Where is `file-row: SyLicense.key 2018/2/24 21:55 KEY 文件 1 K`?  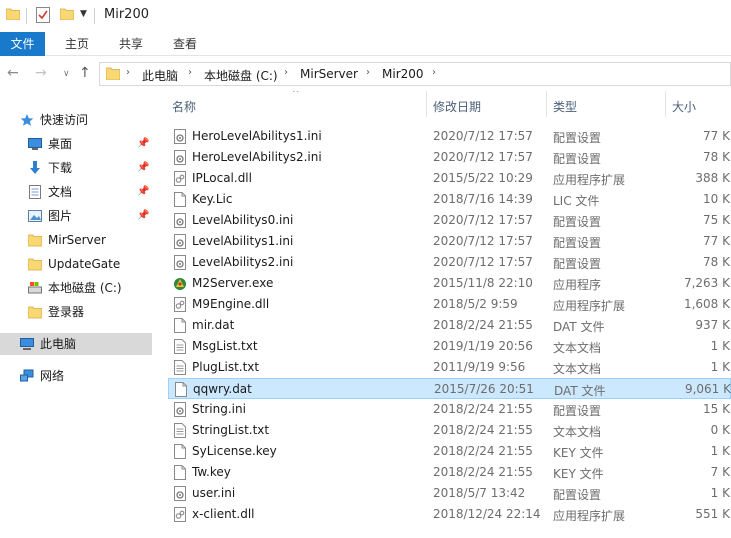 file-row: SyLicense.key 2018/2/24 21:55 KEY 文件 1 K is located at coordinates (449, 451).